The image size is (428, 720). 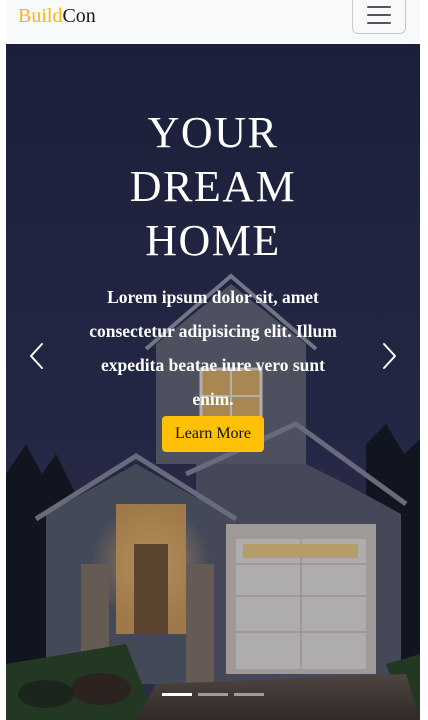 I want to click on brand-logo: BuildCon, so click(x=57, y=16).